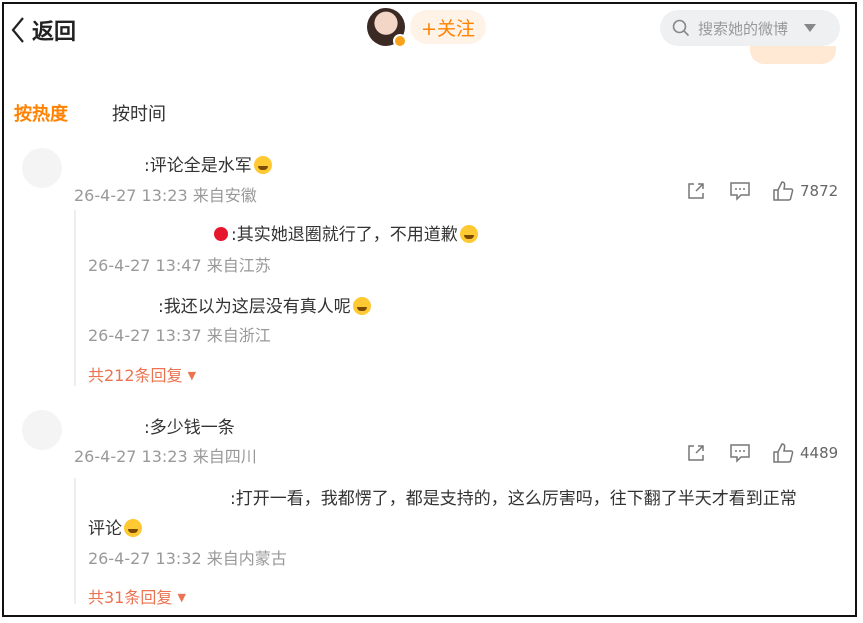 The image size is (863, 623). What do you see at coordinates (142, 374) in the screenshot?
I see `more-replies-link: 共212条回复 ▼` at bounding box center [142, 374].